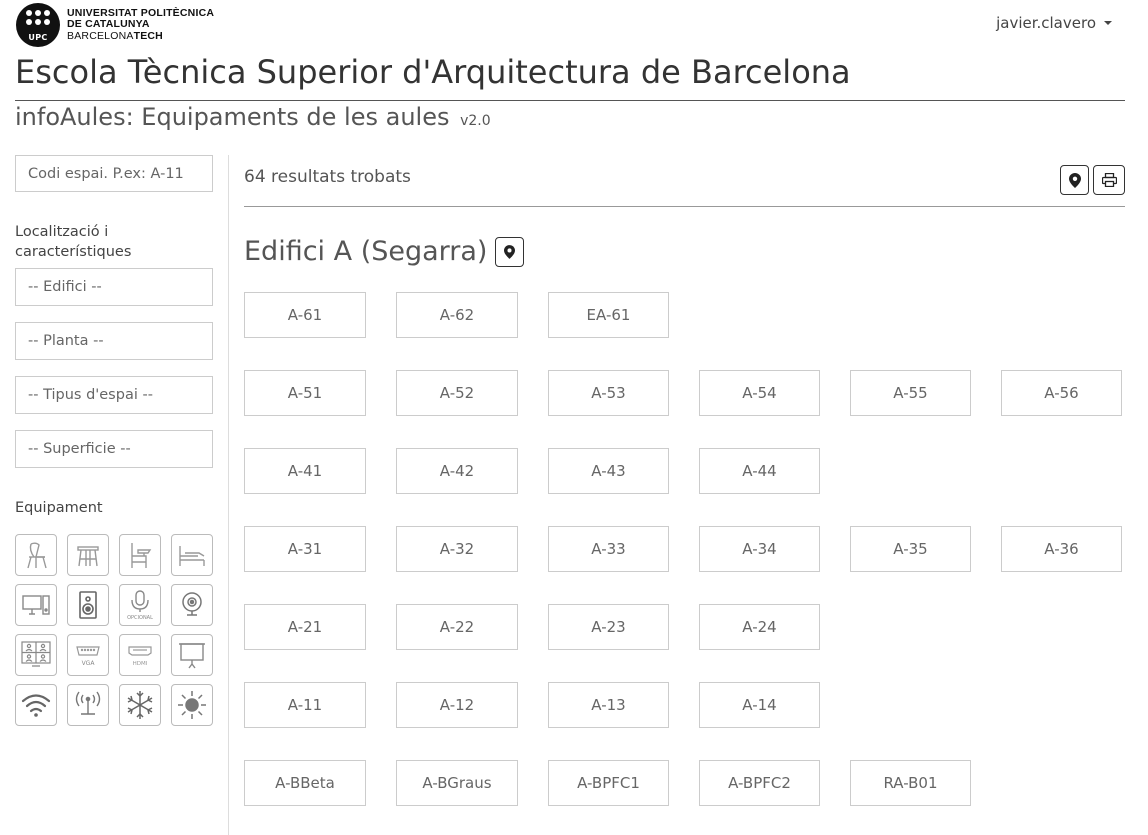 This screenshot has height=835, width=1148. Describe the element at coordinates (759, 393) in the screenshot. I see `room-button: A-54` at that location.